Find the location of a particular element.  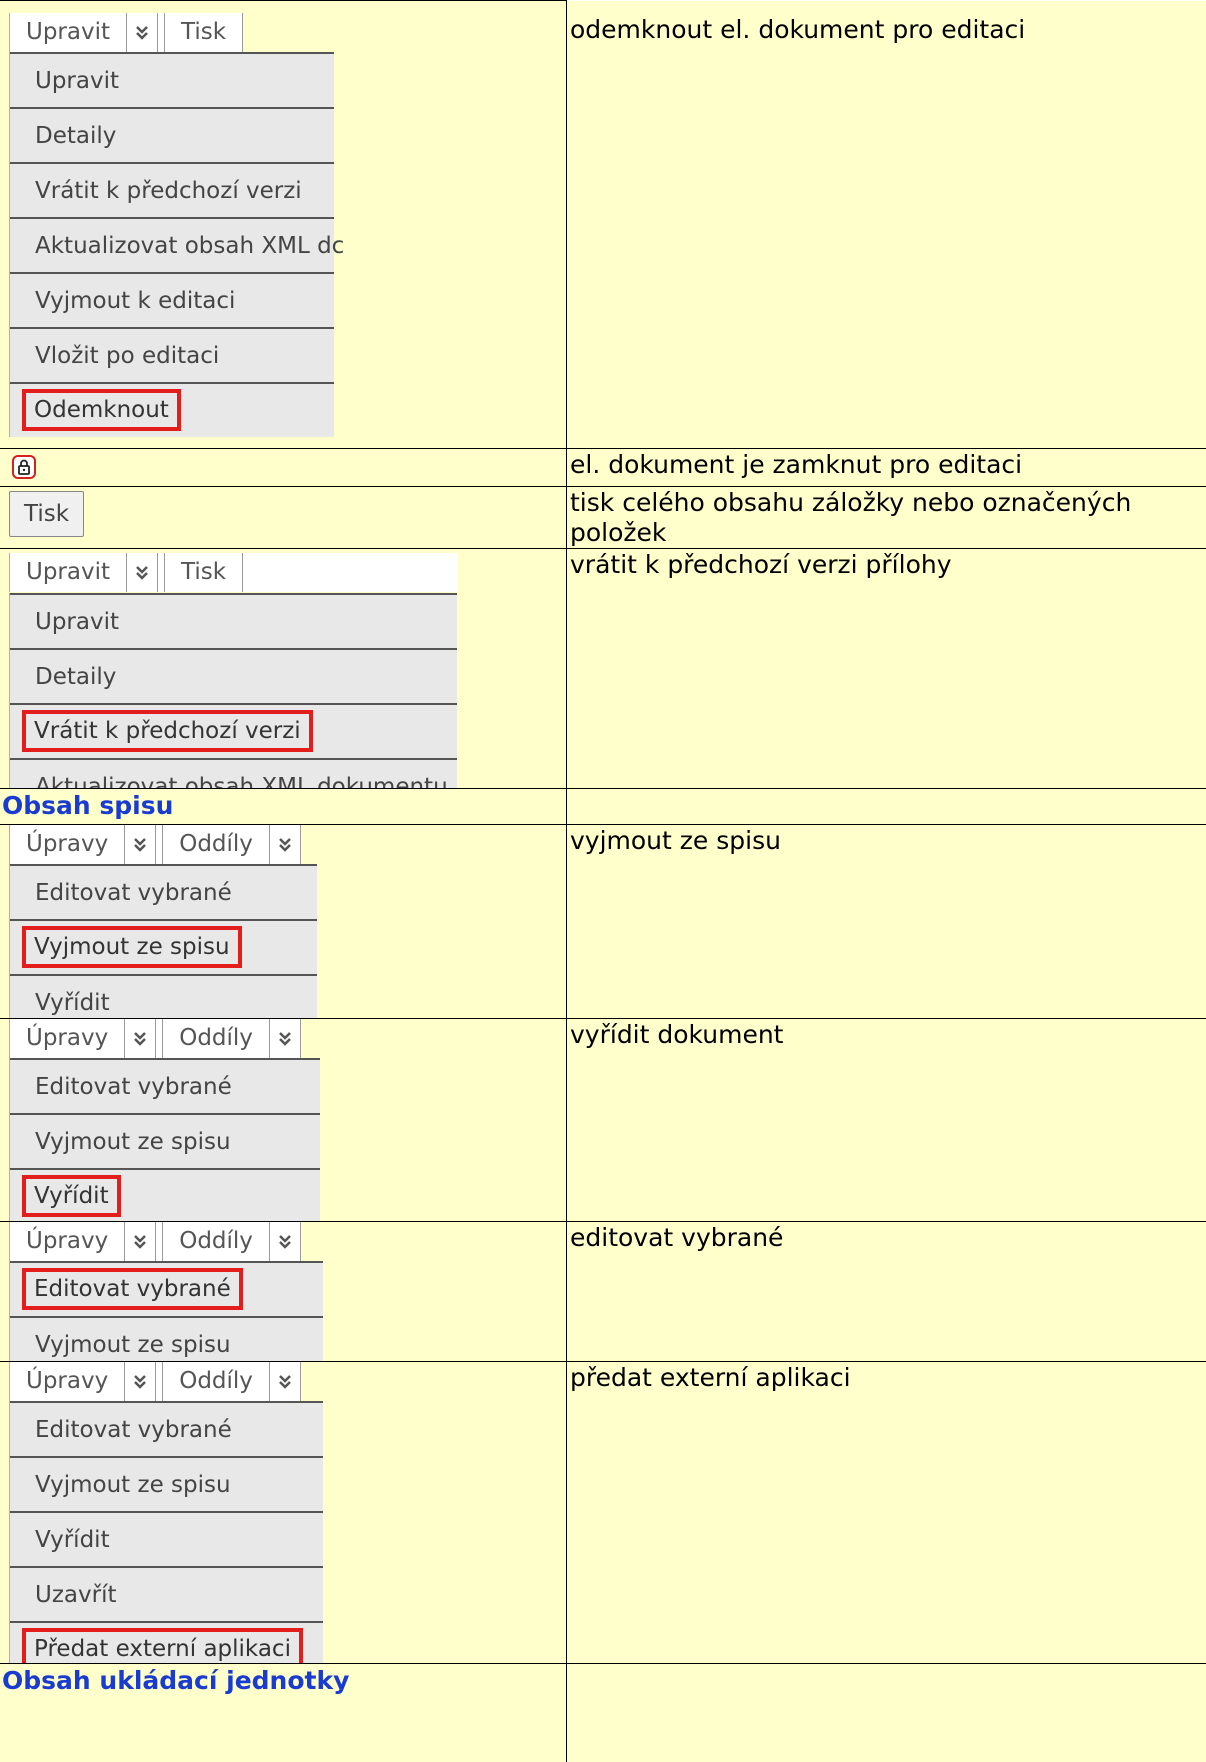

menu-item-highlighted: Vrátit k předchozí verzi is located at coordinates (233, 730).